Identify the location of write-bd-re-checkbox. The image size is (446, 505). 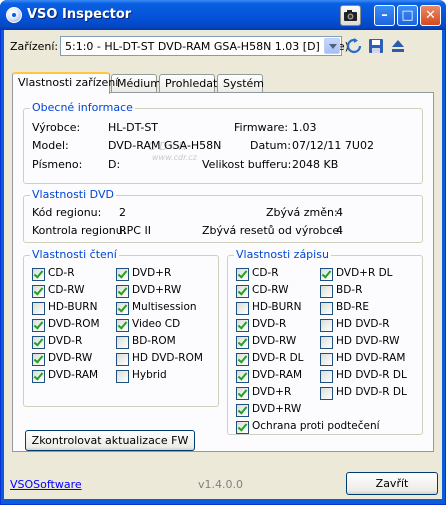
(326, 308).